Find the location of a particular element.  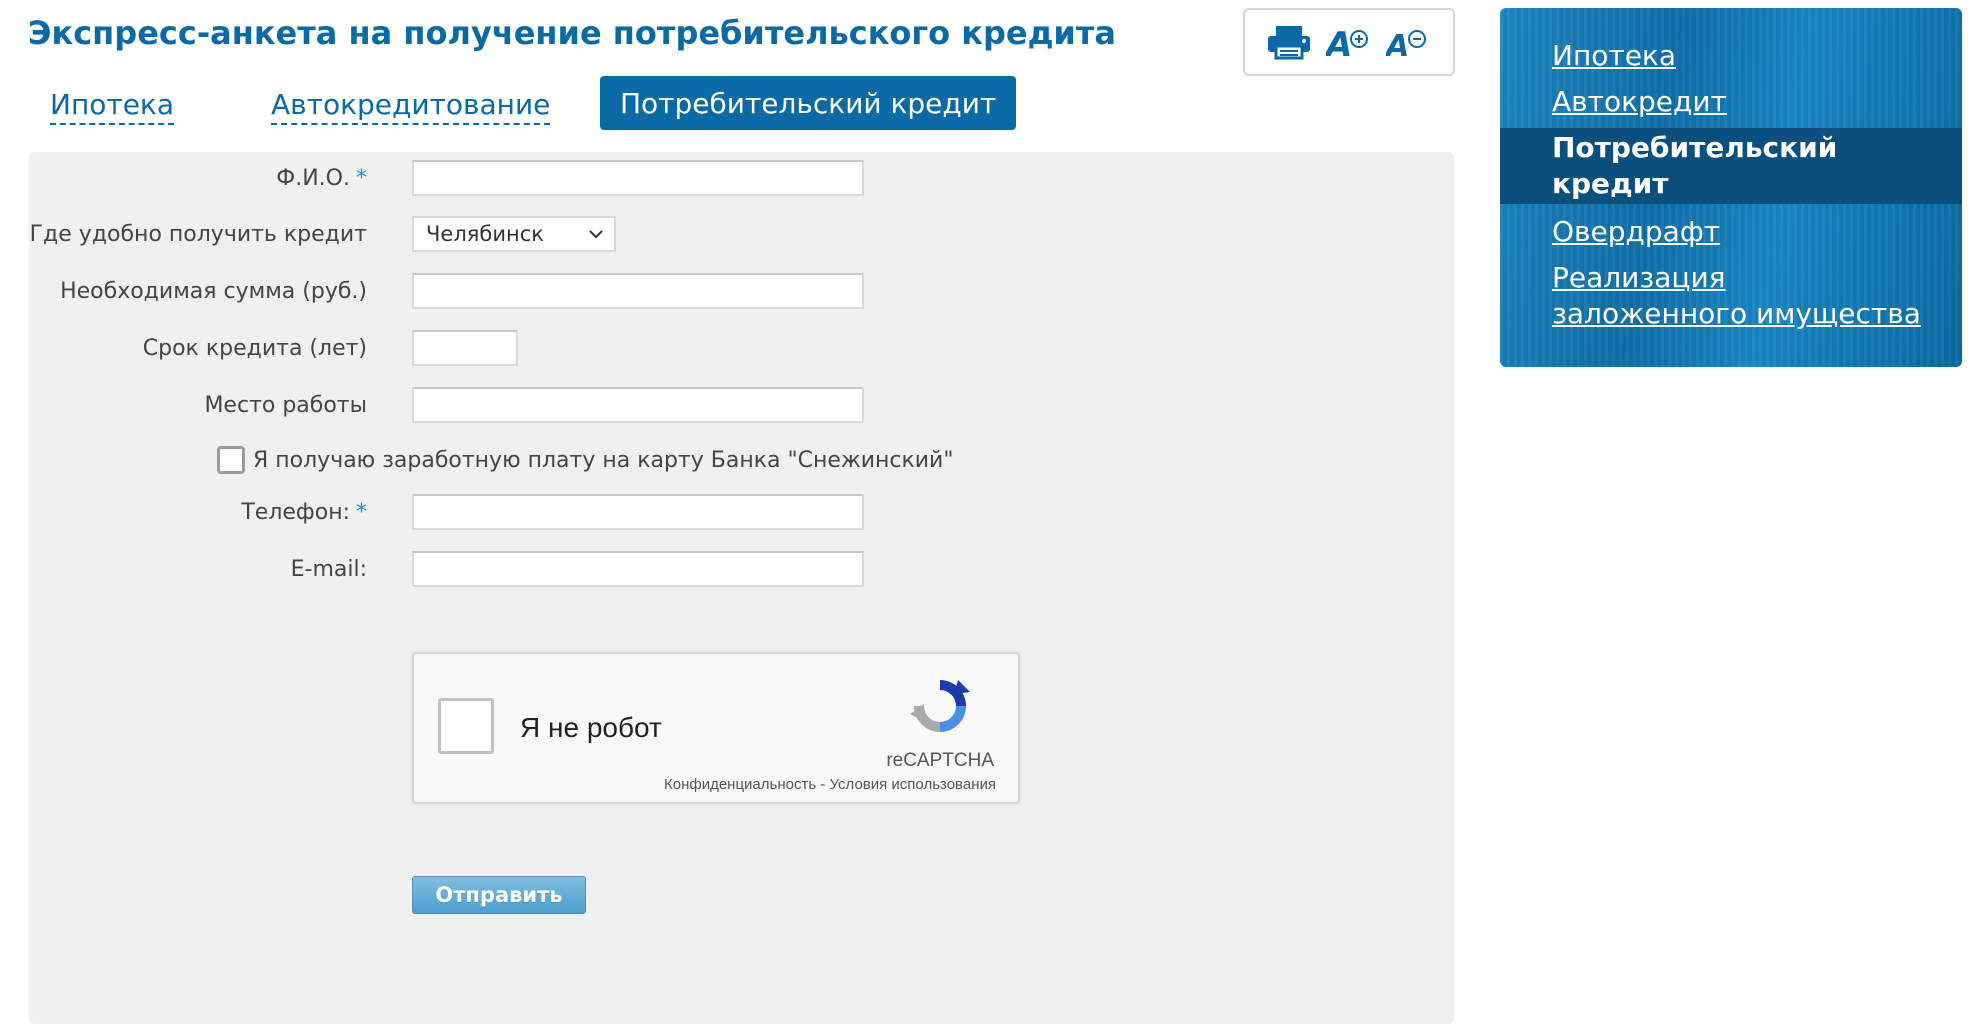

tab-consumer-loan: Потребительский кредит is located at coordinates (808, 103).